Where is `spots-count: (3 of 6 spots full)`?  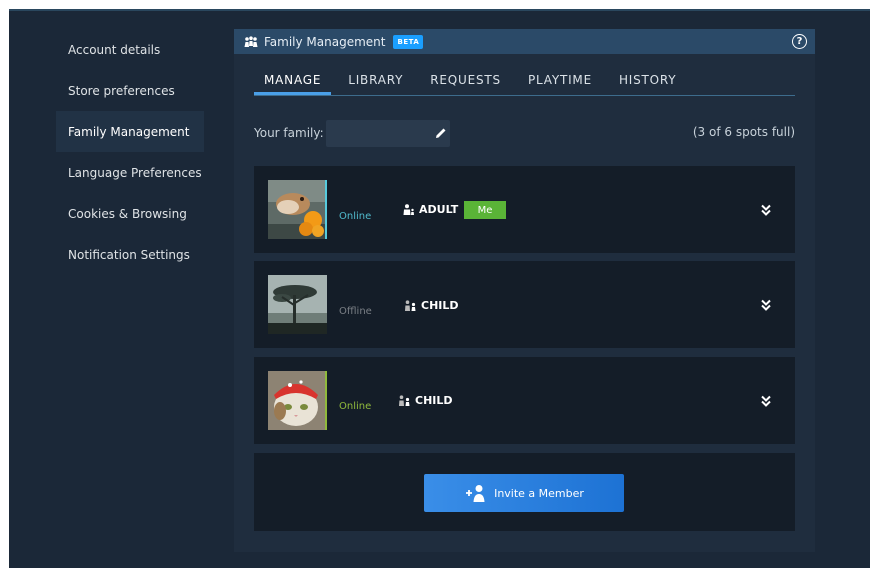
spots-count: (3 of 6 spots full) is located at coordinates (743, 132).